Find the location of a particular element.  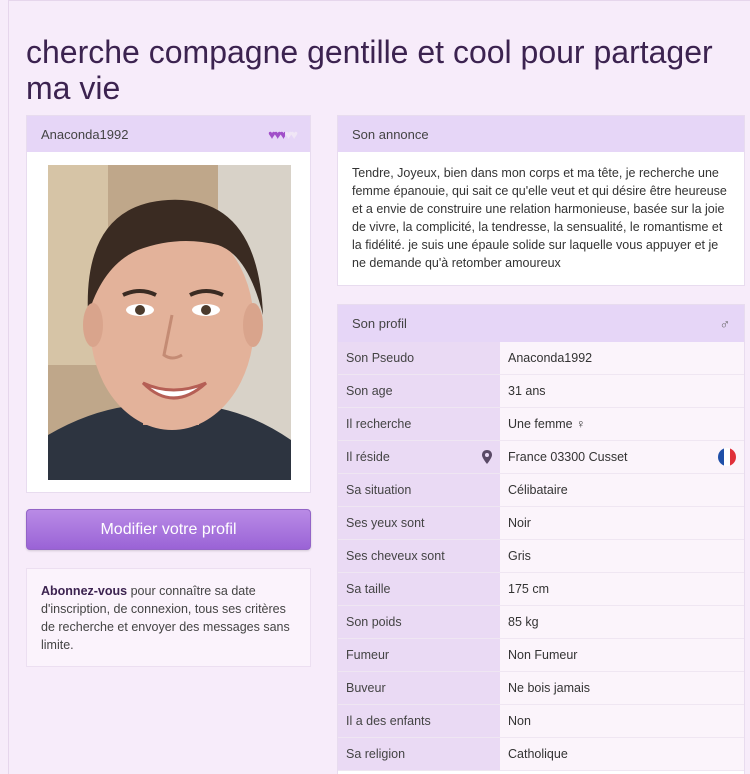

profile-row-label: Ses cheveux sont is located at coordinates (419, 556).